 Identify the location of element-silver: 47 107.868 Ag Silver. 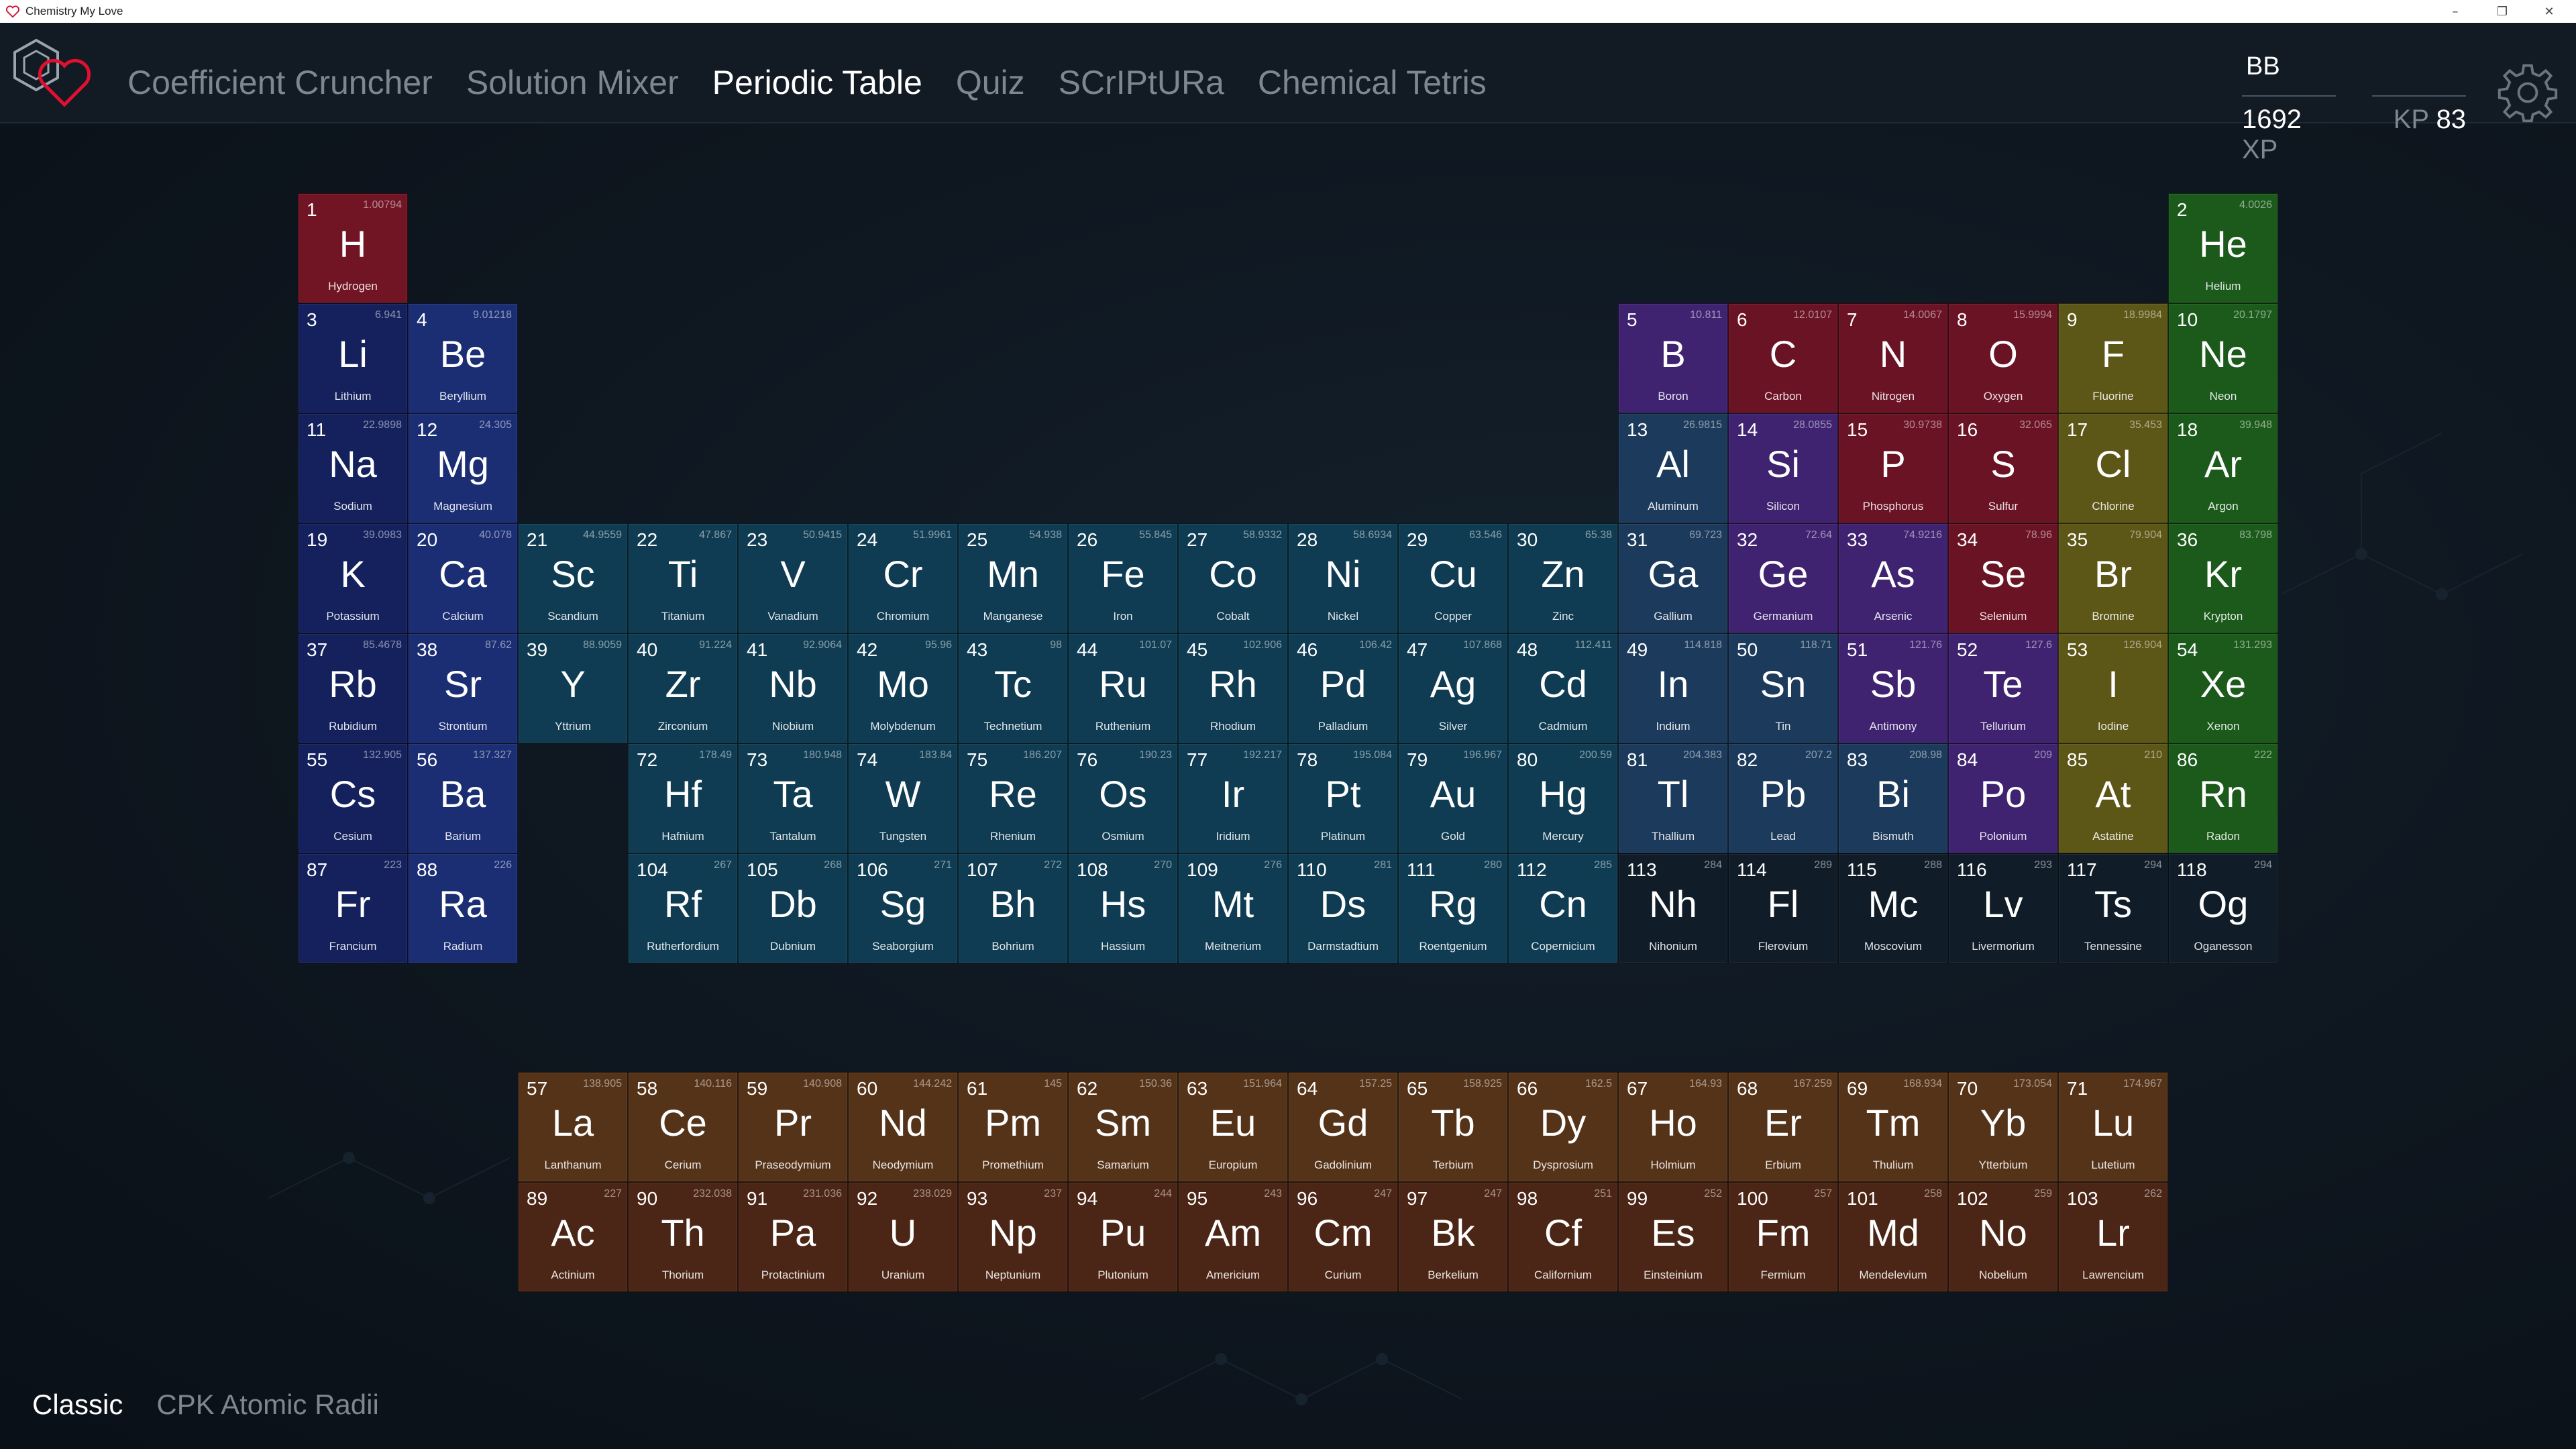
(1453, 688).